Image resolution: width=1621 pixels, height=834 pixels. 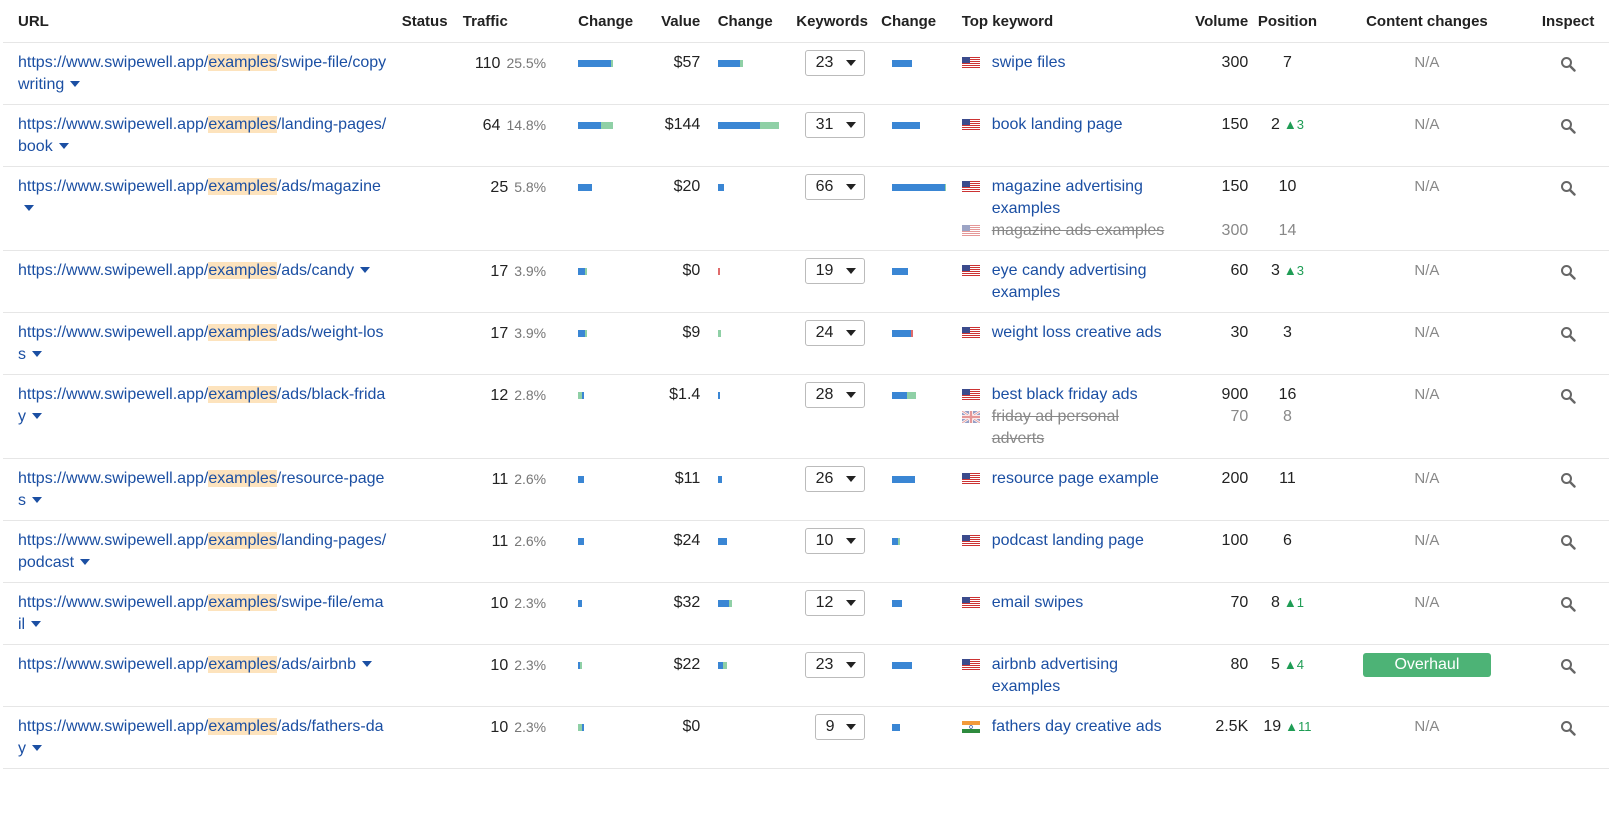 I want to click on keywords-dropdown: 10, so click(x=834, y=541).